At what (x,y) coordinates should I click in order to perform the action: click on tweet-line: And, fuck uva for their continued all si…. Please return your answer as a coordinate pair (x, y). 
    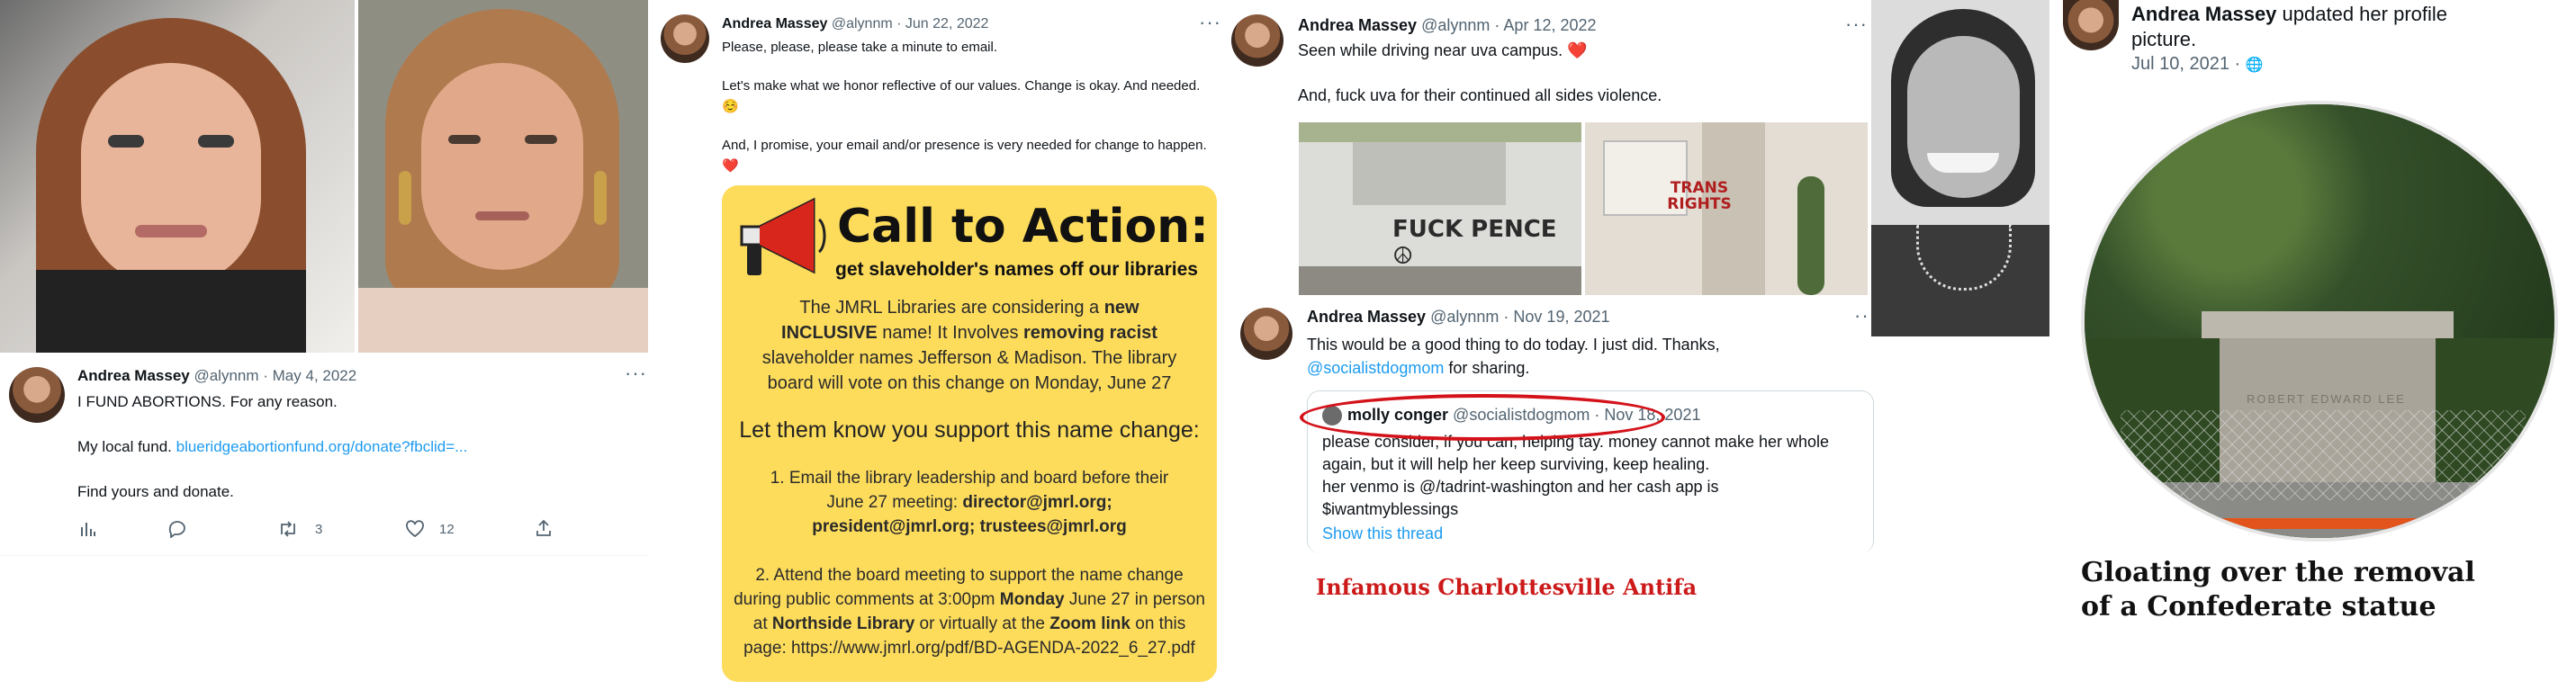
    Looking at the image, I should click on (1480, 95).